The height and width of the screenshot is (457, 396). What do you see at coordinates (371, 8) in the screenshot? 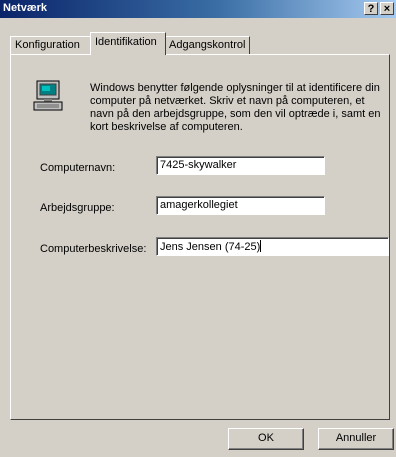
I see `help-button: ?` at bounding box center [371, 8].